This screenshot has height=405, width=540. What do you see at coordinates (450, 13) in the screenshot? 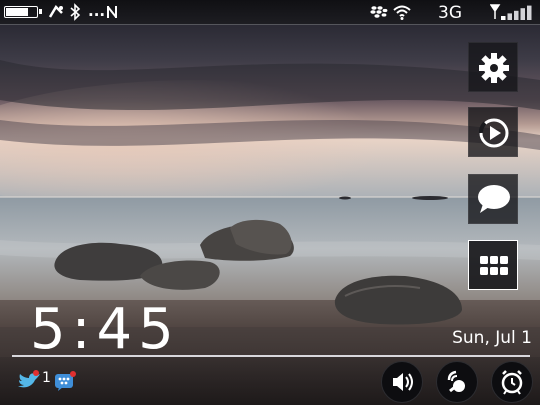
I see `network-type-label: 3G` at bounding box center [450, 13].